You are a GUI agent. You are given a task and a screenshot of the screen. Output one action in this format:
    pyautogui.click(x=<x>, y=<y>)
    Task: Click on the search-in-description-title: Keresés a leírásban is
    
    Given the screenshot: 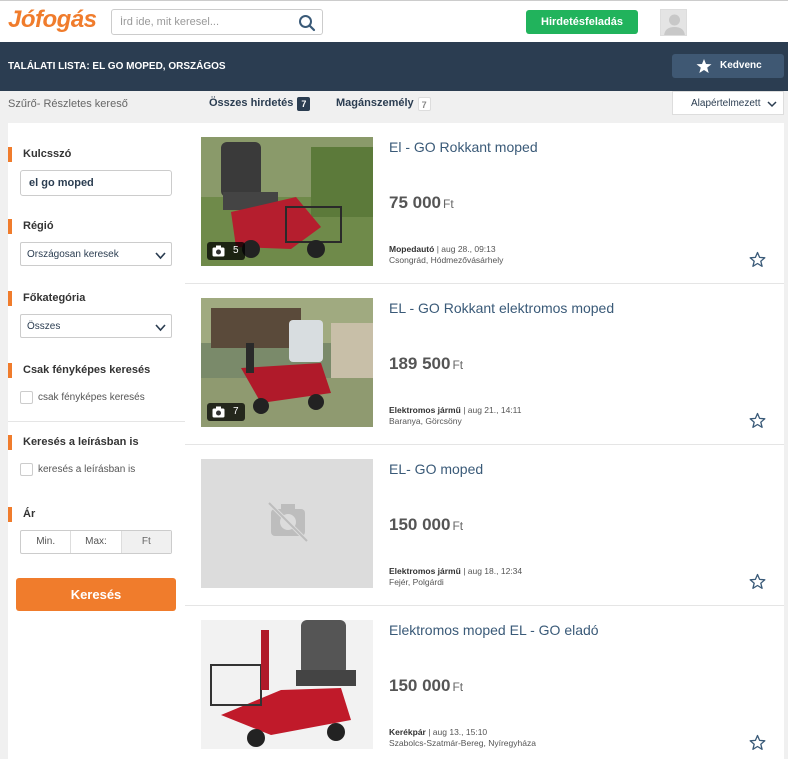 What is the action you would take?
    pyautogui.click(x=73, y=442)
    